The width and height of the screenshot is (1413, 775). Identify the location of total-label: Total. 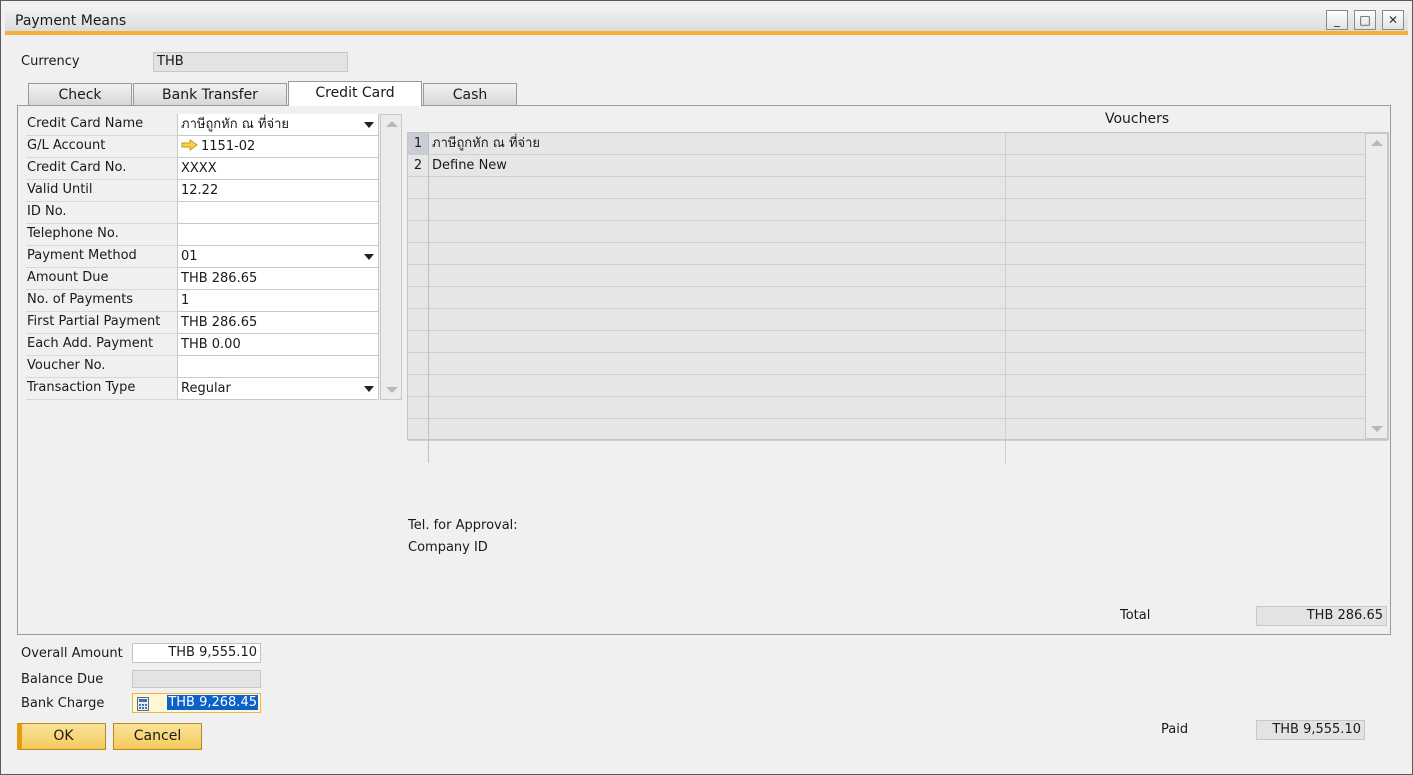
(1135, 615).